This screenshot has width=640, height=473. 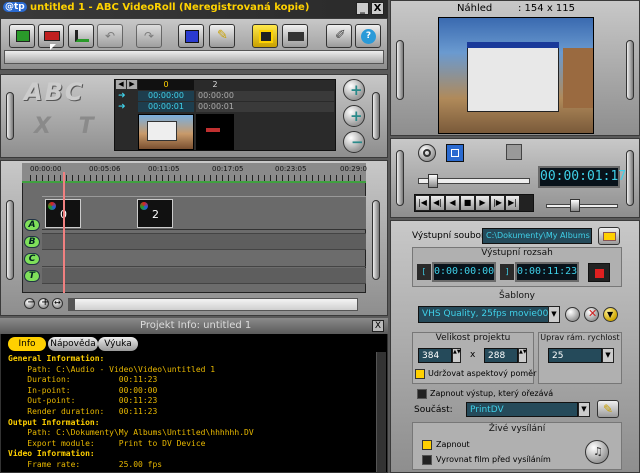 I want to click on split-button, so click(x=81, y=36).